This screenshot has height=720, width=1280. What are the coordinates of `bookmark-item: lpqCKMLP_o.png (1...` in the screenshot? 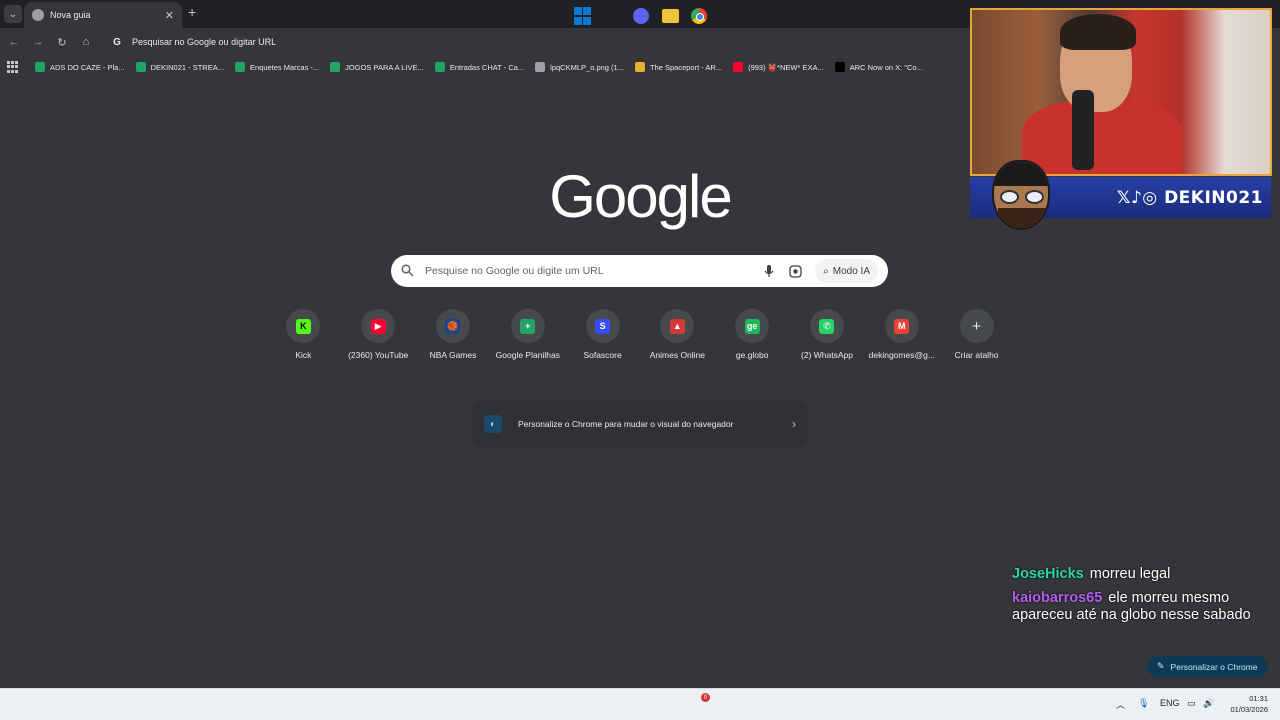 It's located at (579, 67).